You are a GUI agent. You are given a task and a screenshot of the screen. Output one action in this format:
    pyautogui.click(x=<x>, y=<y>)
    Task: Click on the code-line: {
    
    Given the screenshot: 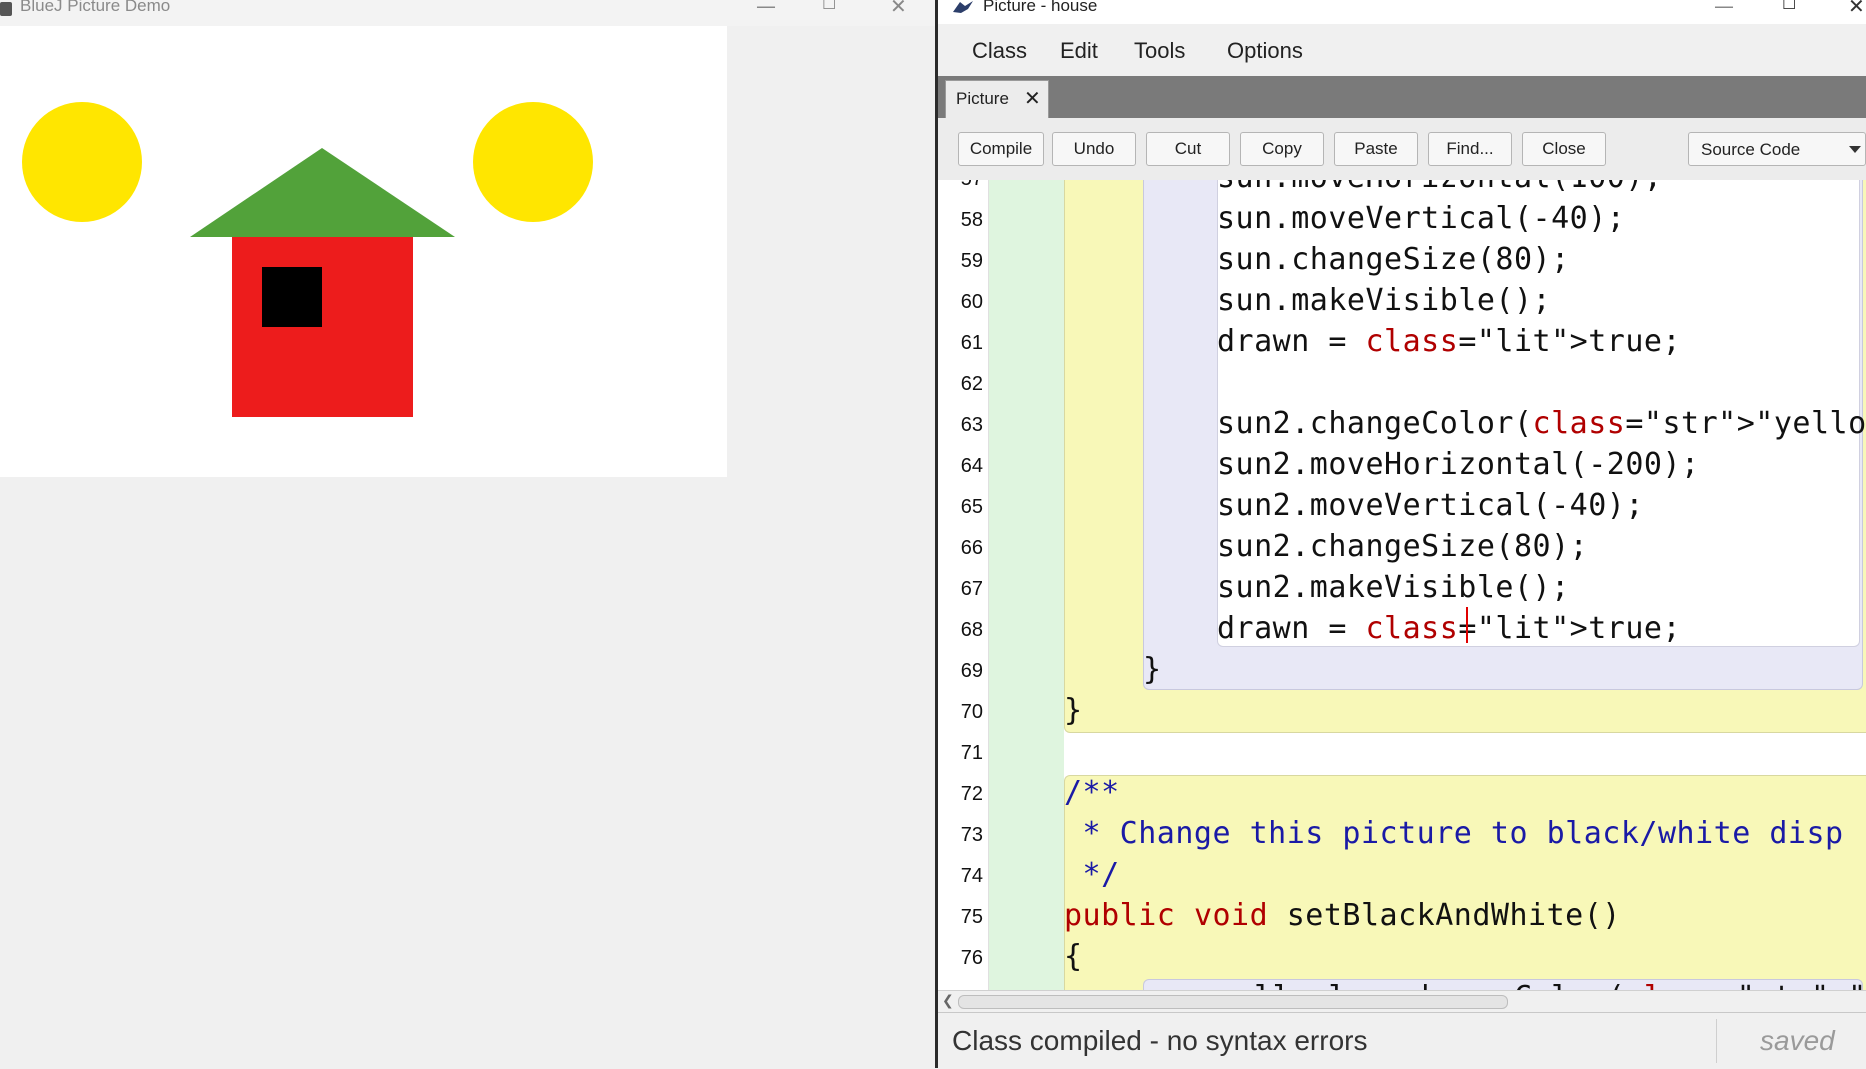 What is the action you would take?
    pyautogui.click(x=1073, y=956)
    